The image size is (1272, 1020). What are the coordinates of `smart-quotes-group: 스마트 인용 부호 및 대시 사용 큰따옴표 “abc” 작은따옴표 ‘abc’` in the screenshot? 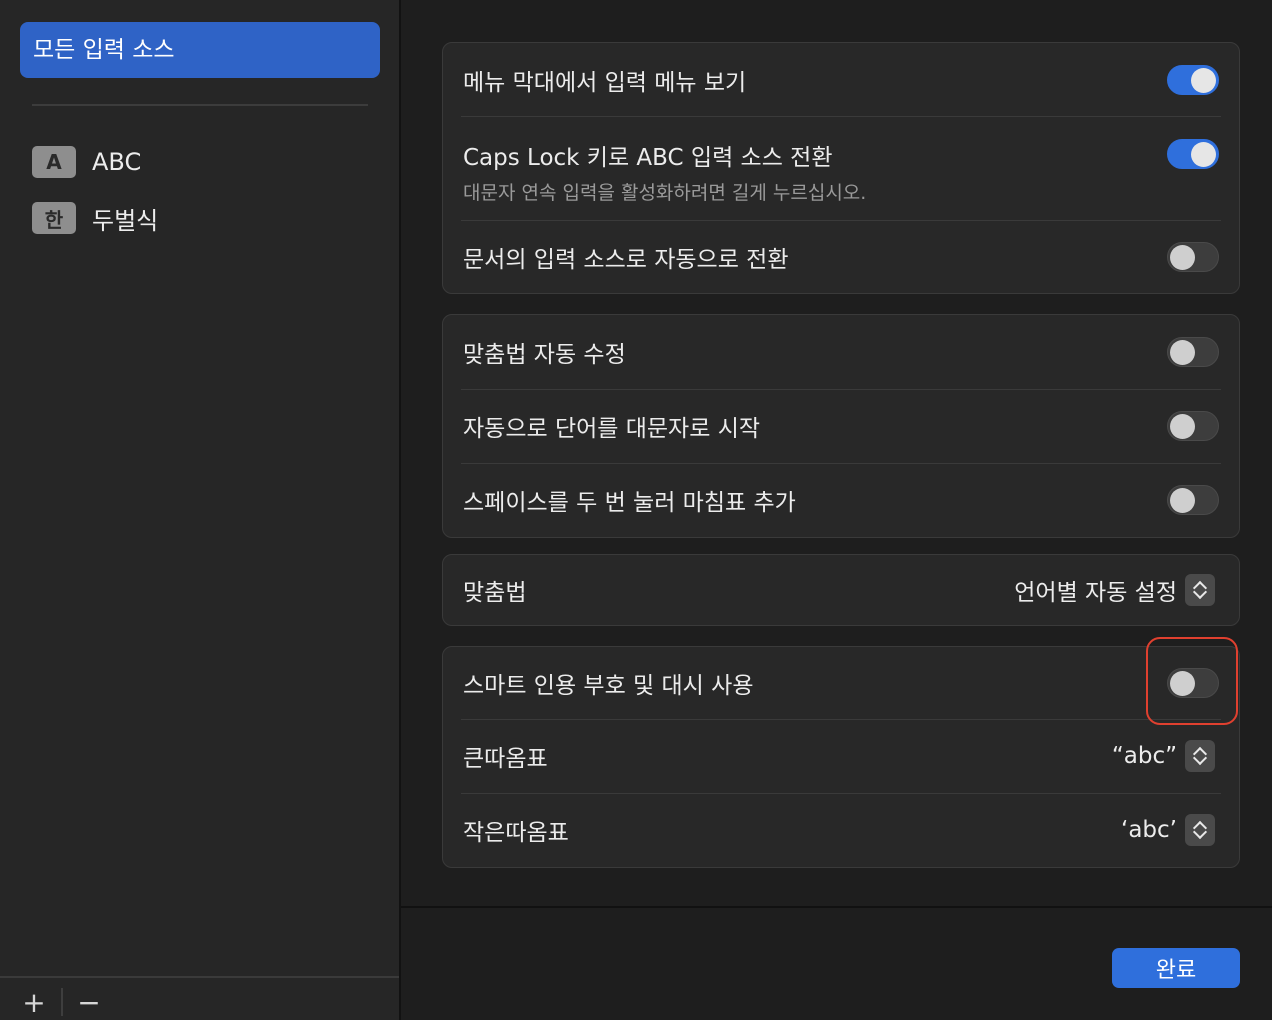 It's located at (841, 757).